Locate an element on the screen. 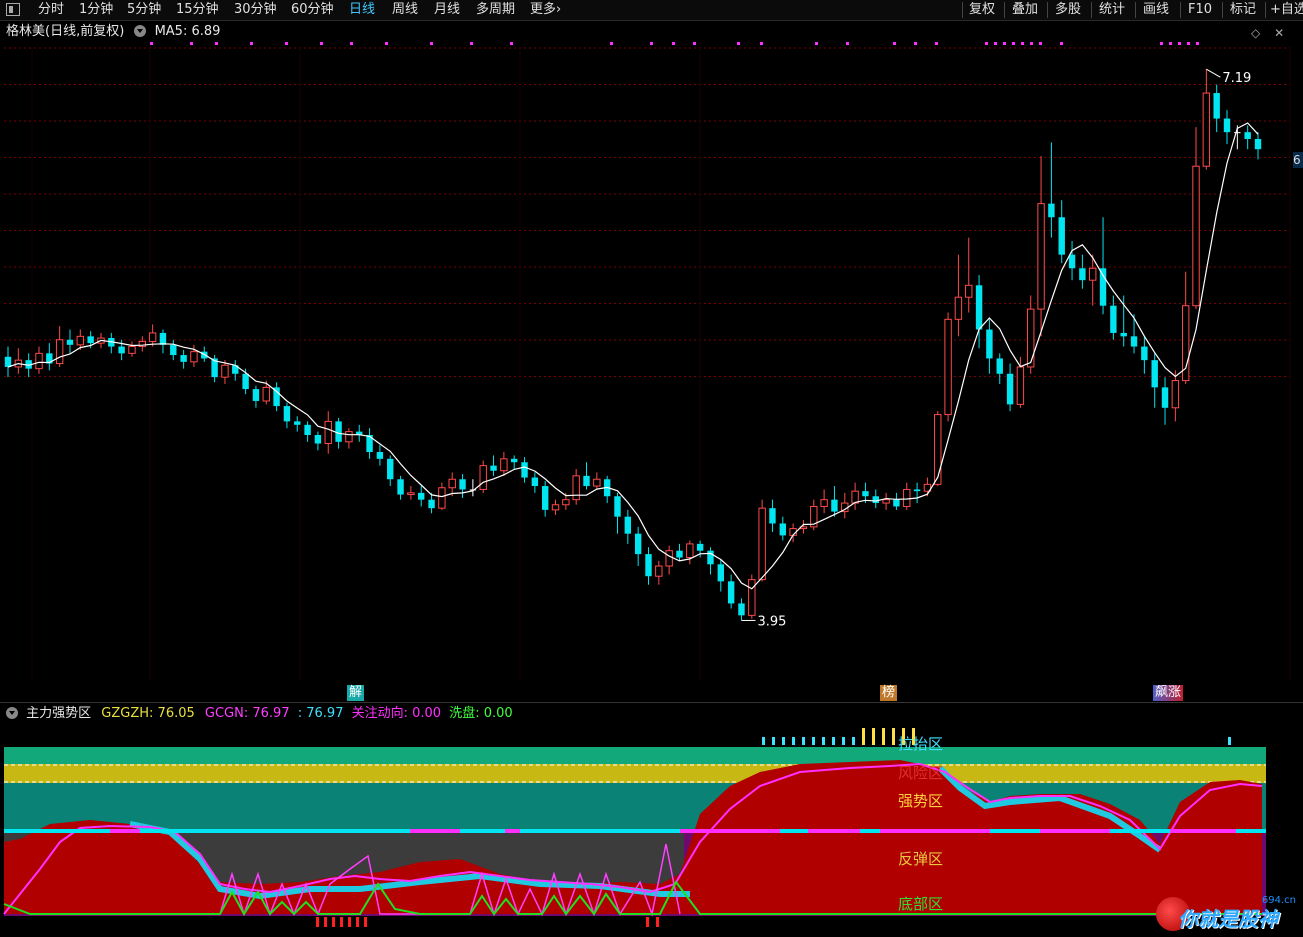 This screenshot has width=1303, height=937. dropdown-icon is located at coordinates (12, 713).